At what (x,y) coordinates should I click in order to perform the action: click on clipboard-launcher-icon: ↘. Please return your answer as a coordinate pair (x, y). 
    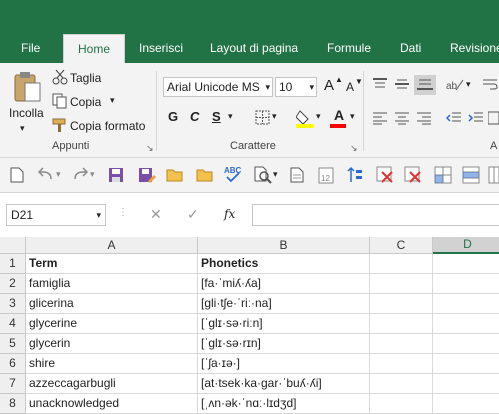
    Looking at the image, I should click on (150, 148).